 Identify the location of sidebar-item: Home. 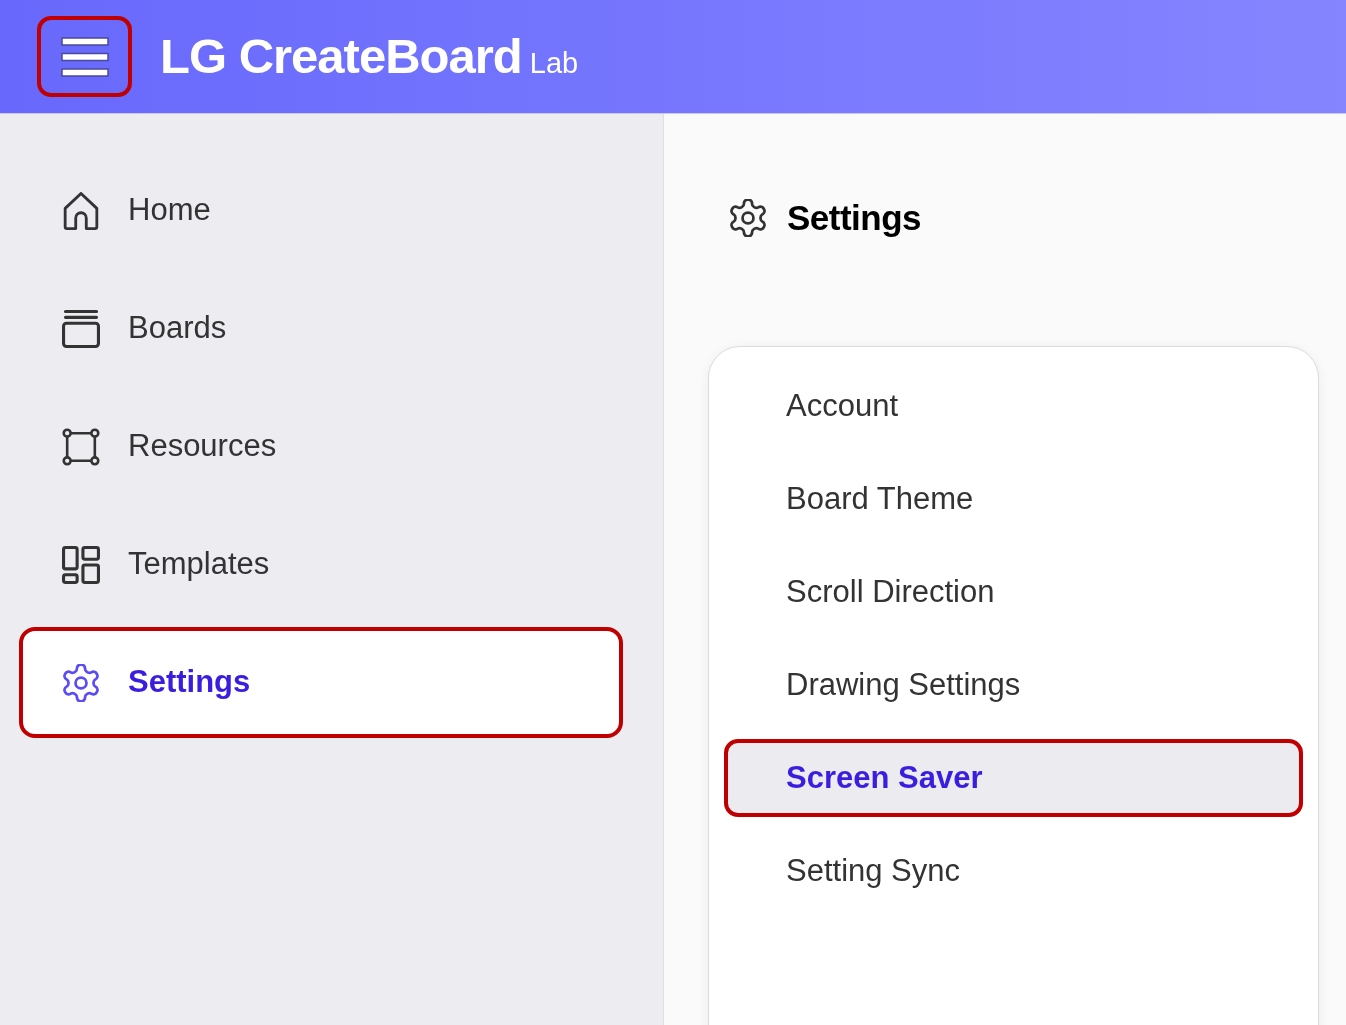
(321, 210).